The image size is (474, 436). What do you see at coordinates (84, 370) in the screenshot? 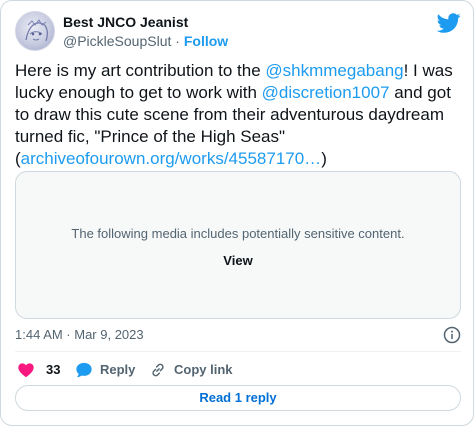
I see `speech-bubble-icon` at bounding box center [84, 370].